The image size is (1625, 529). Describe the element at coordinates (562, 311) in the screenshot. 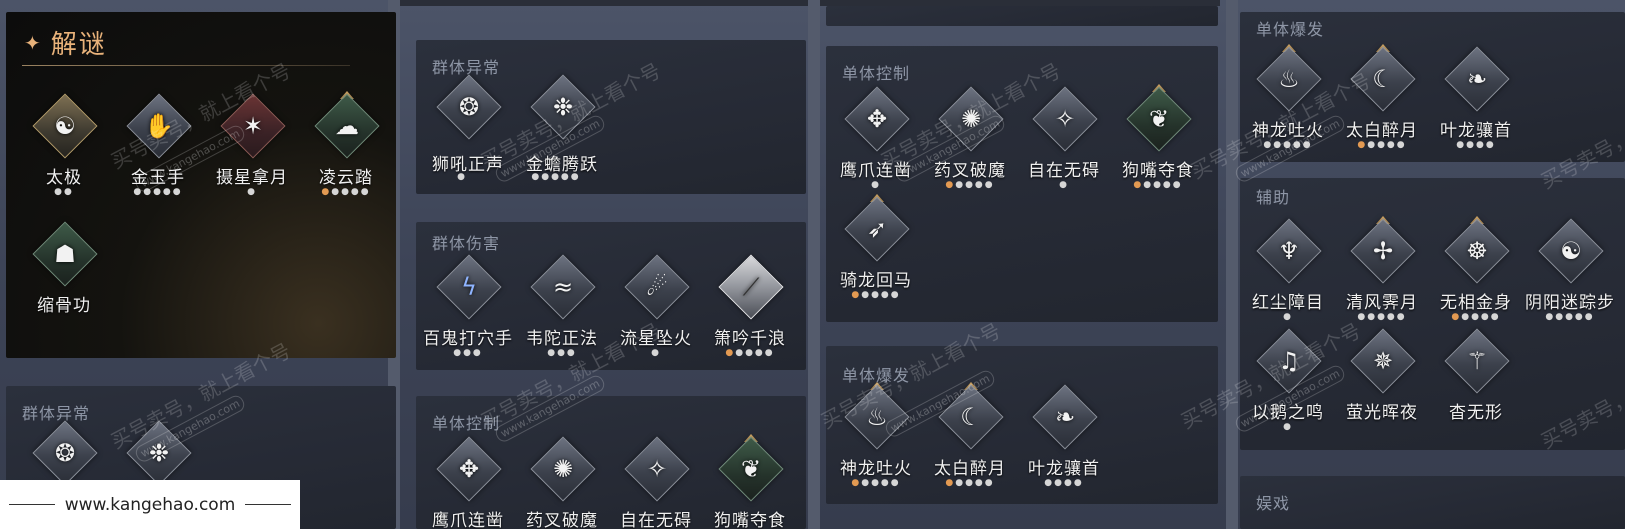

I see `skill-slot: ≈ 韦陀正法 ●●●` at that location.